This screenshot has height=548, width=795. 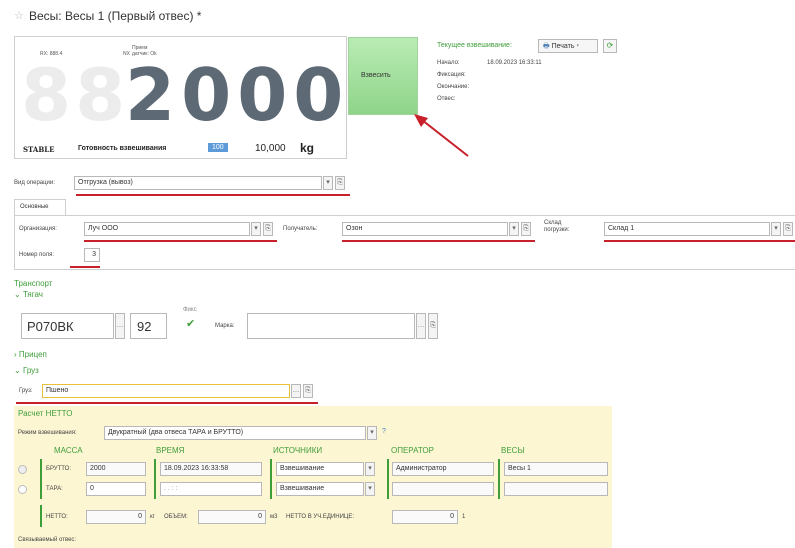 I want to click on org-dropdown-button: ▾, so click(x=256, y=229).